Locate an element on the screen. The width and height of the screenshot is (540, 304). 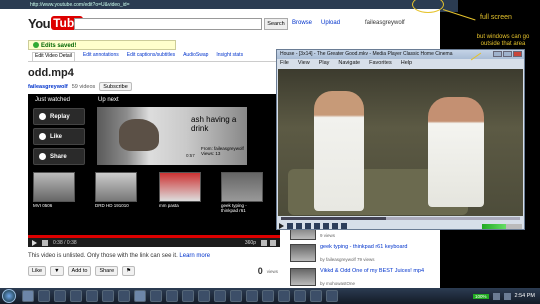
subscribe-button: Subscribe is located at coordinates (115, 86).